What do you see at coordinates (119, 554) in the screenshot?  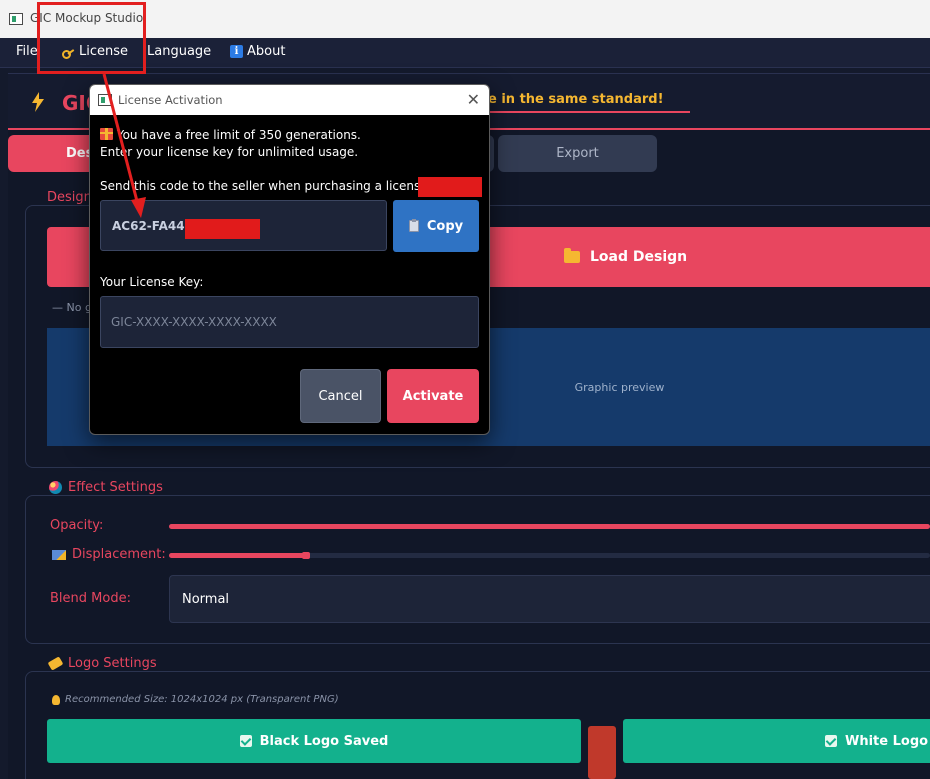 I see `displacement-label-text: Displacement:` at bounding box center [119, 554].